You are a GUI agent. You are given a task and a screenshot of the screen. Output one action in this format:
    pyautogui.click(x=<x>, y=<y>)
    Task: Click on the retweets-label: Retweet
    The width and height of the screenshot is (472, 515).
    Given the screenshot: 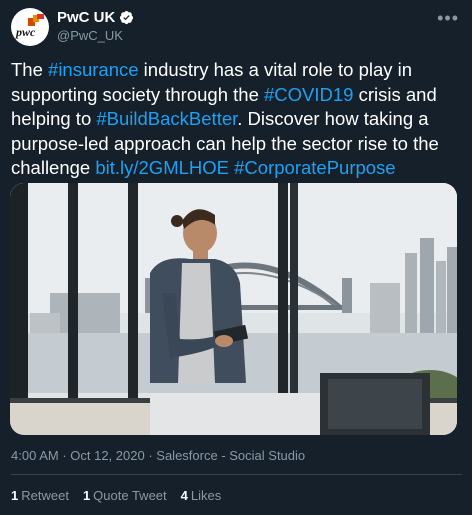 What is the action you would take?
    pyautogui.click(x=45, y=495)
    